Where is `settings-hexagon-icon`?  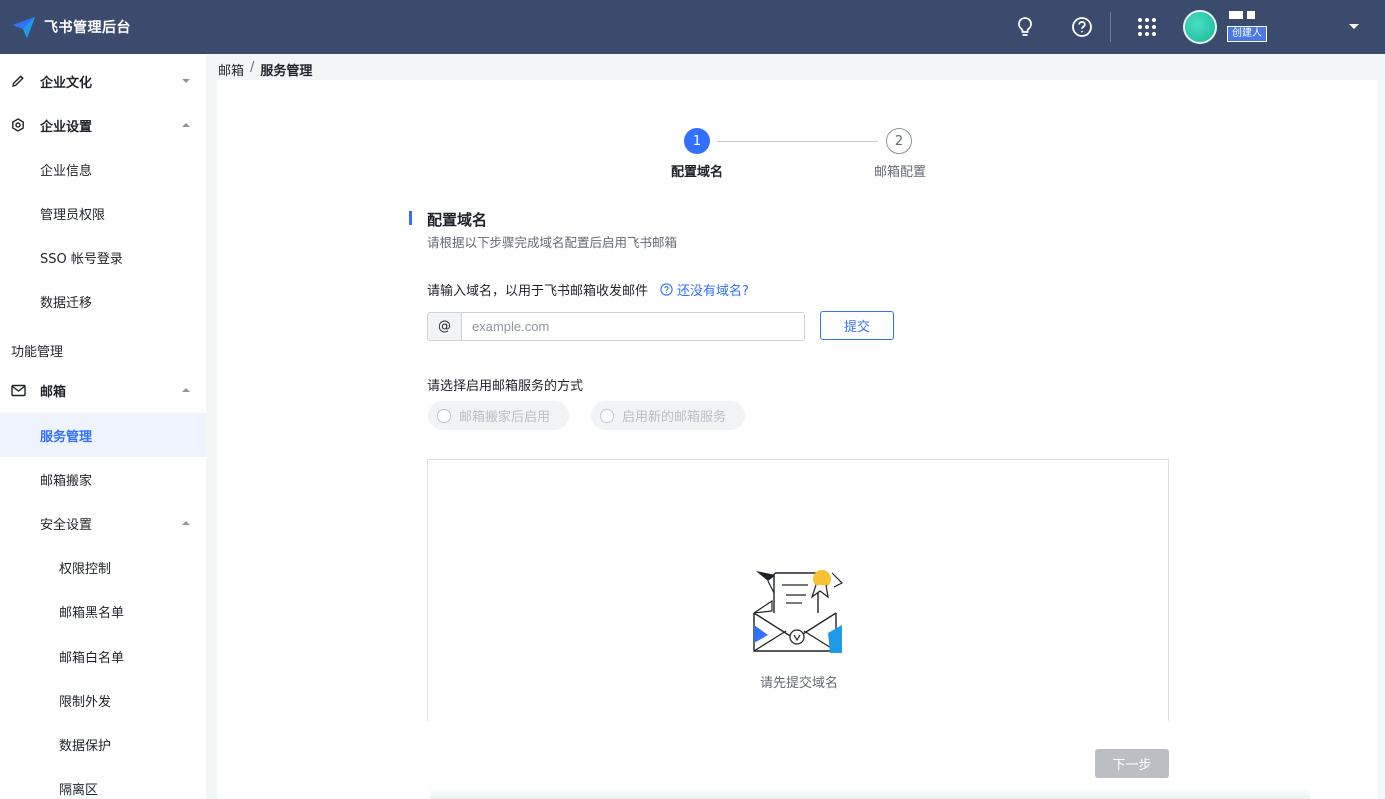
settings-hexagon-icon is located at coordinates (18, 125).